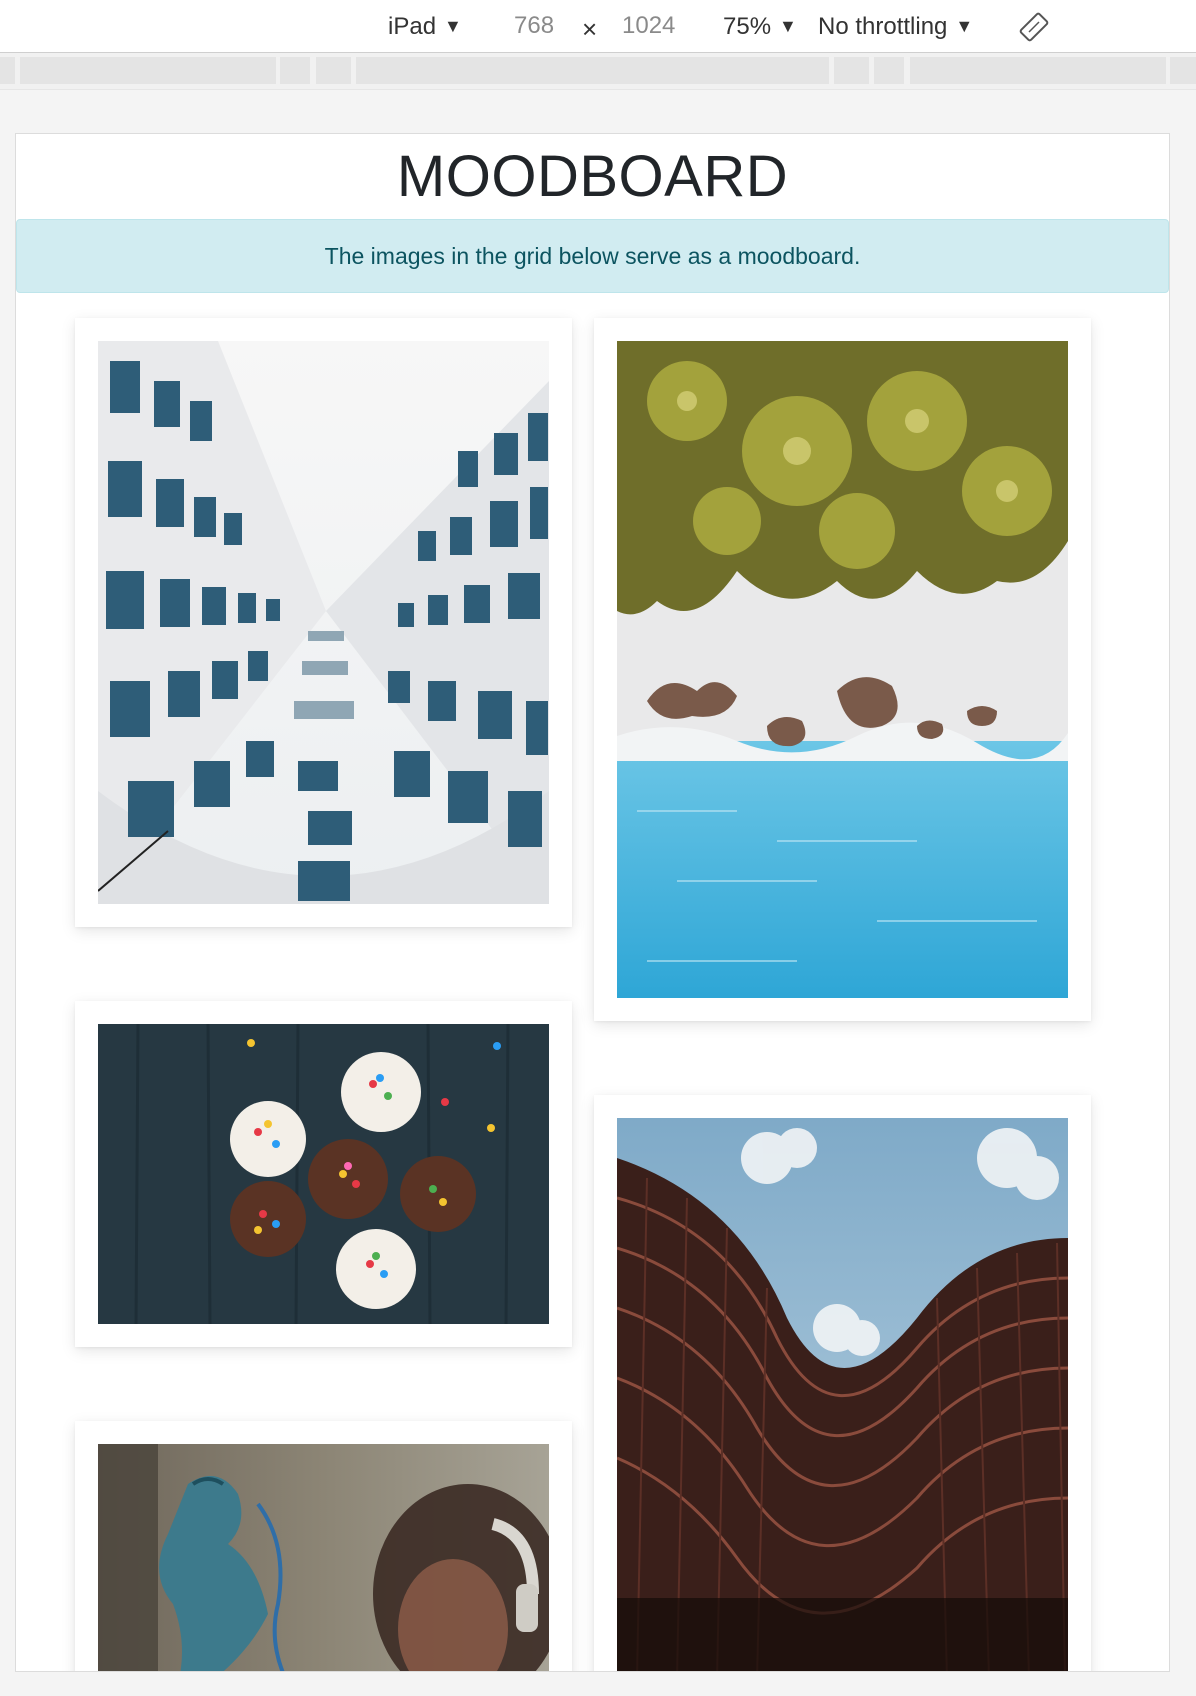 Image resolution: width=1196 pixels, height=1696 pixels. I want to click on rotate-icon, so click(1034, 27).